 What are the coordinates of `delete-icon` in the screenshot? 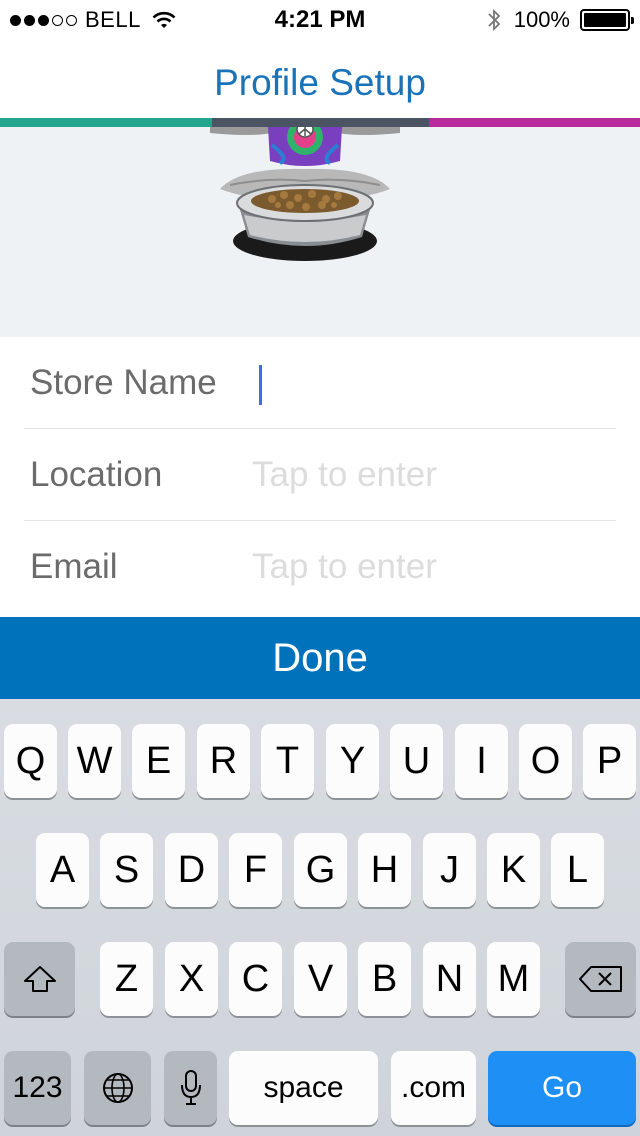 It's located at (600, 979).